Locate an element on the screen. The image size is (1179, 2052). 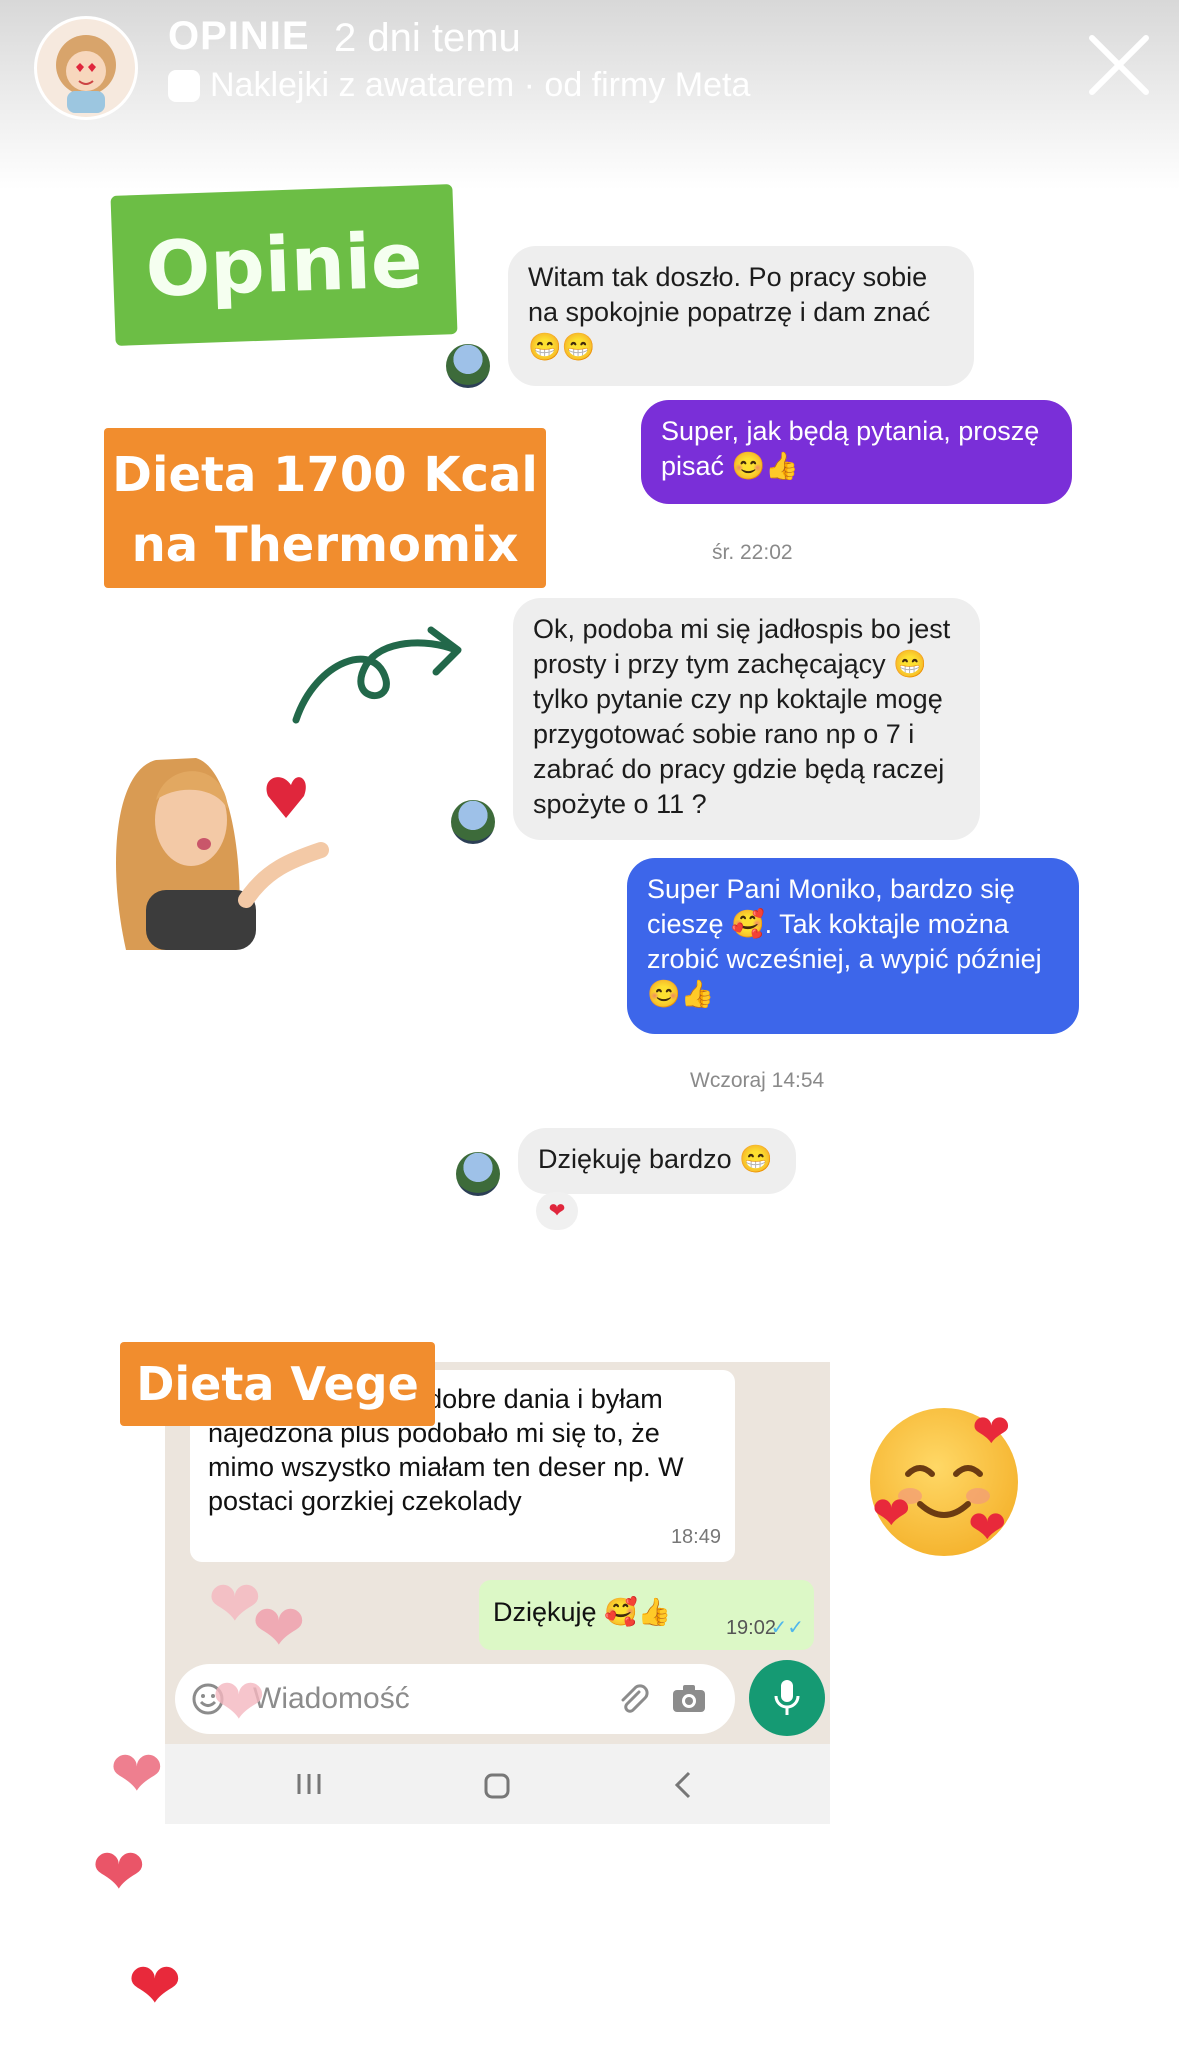
story-time: 2 dni temu is located at coordinates (427, 38).